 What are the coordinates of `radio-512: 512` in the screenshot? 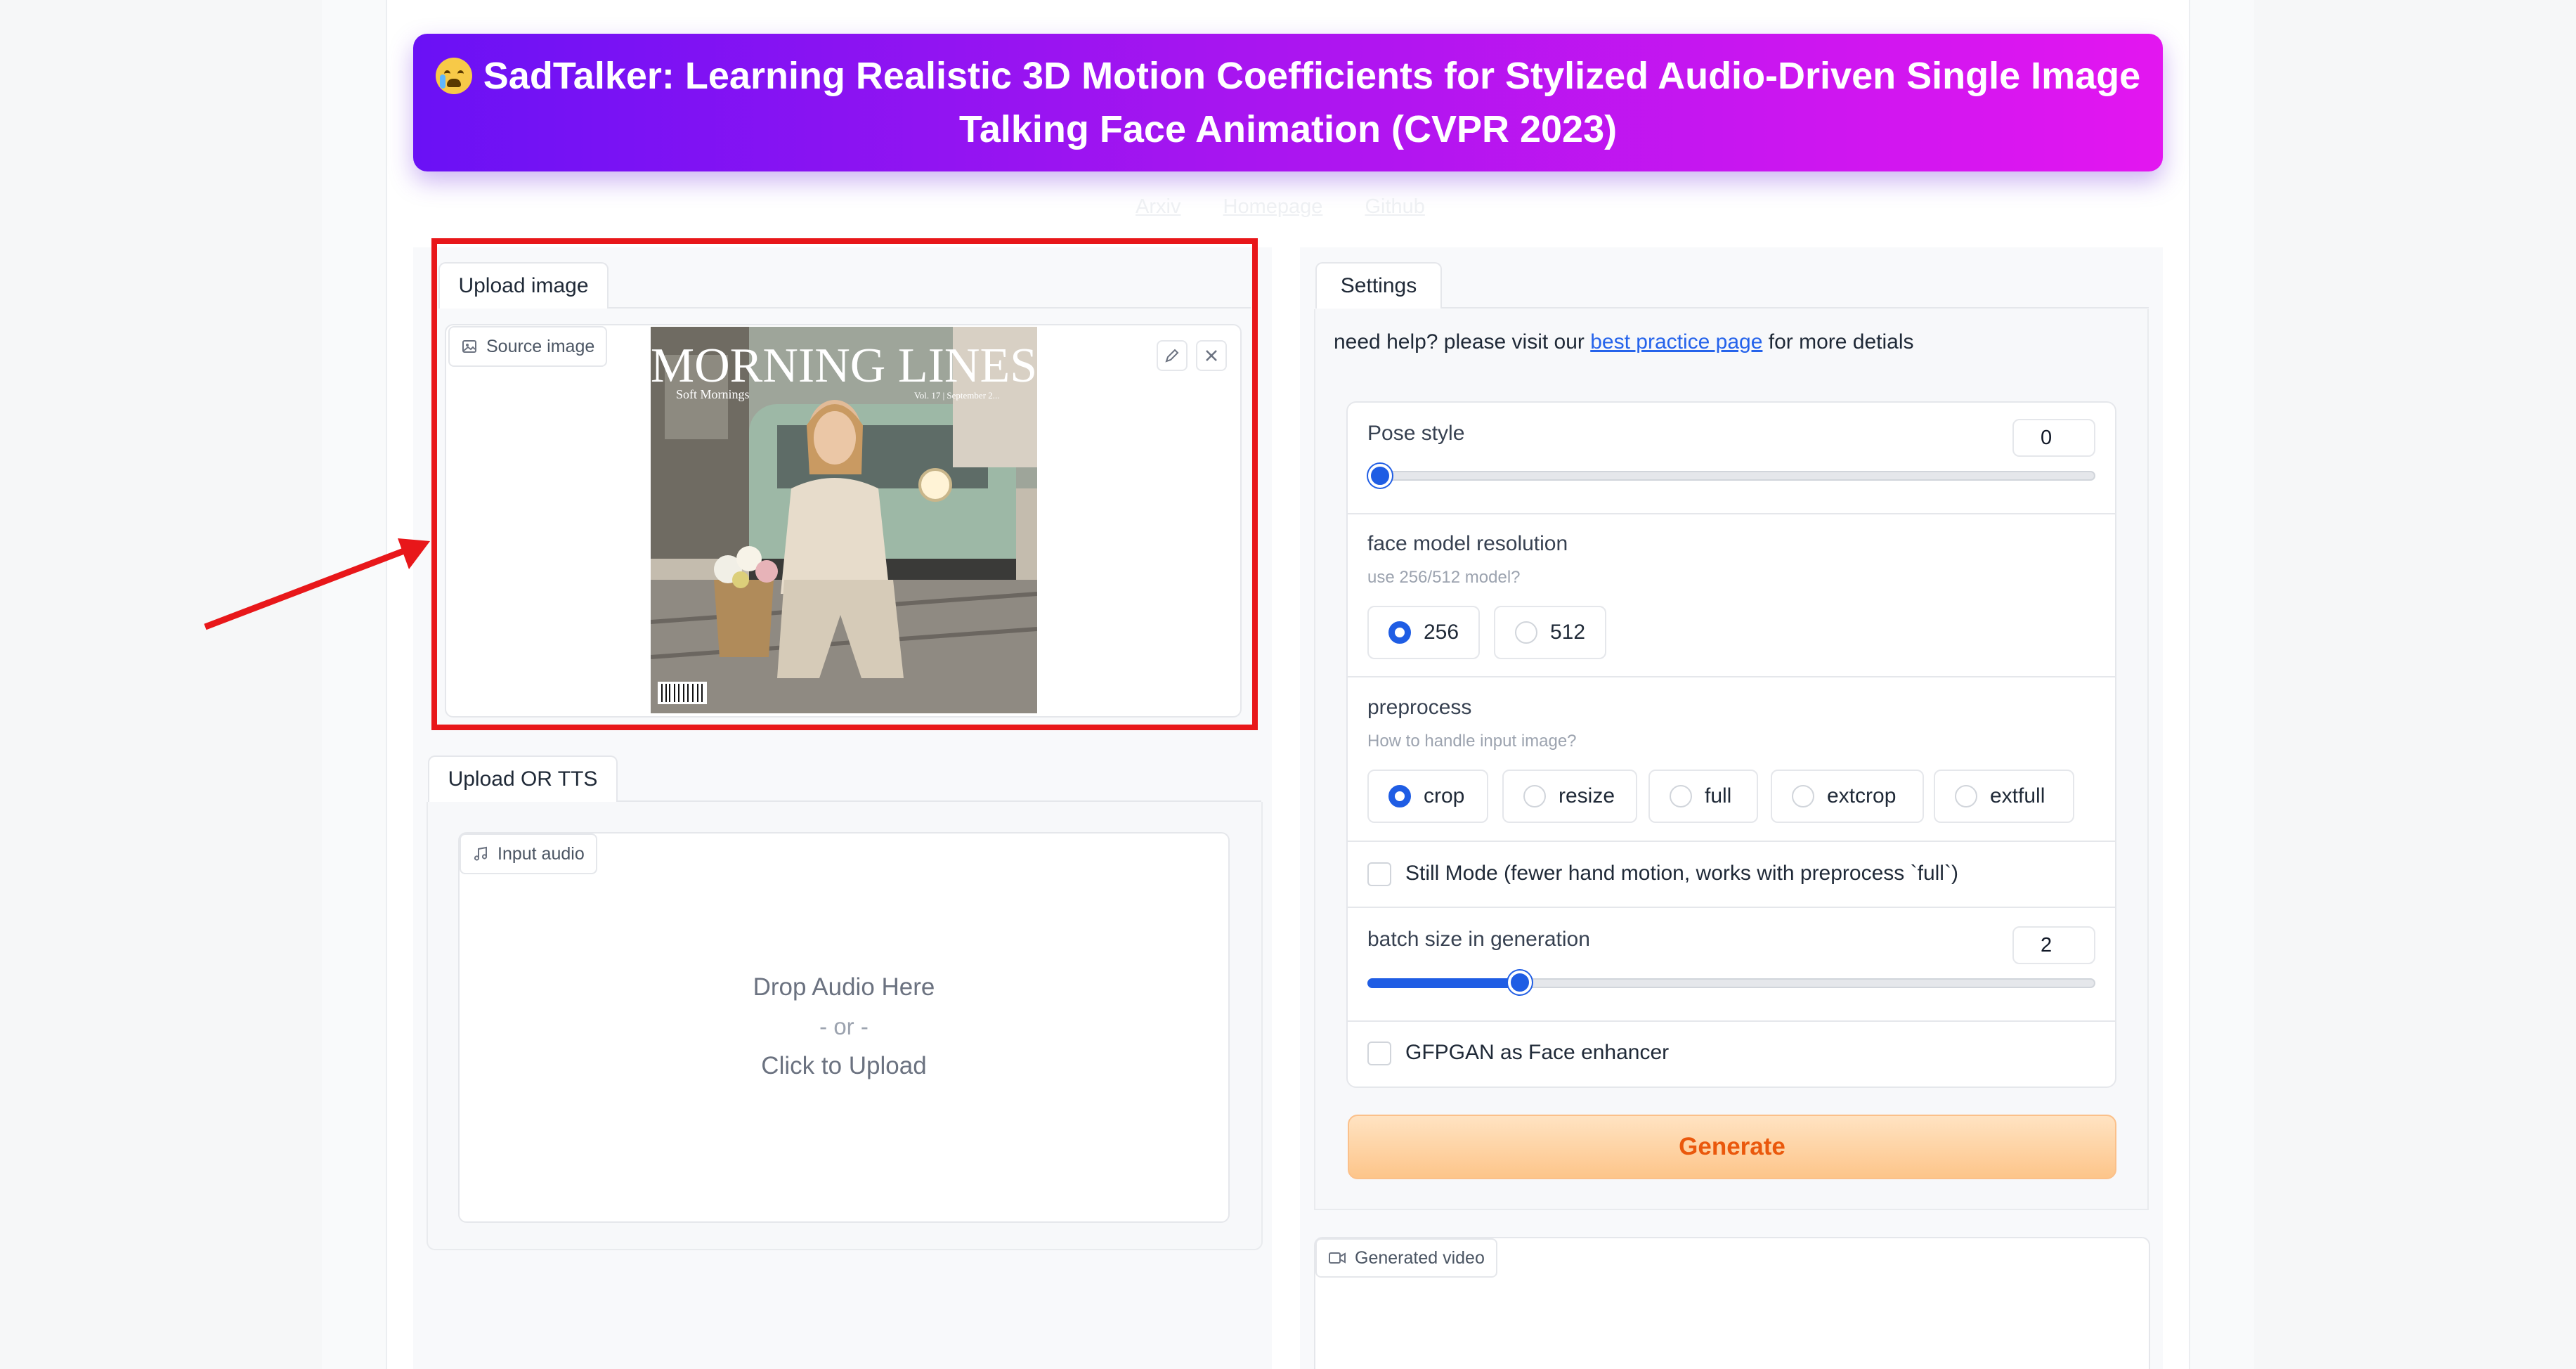 It's located at (1550, 632).